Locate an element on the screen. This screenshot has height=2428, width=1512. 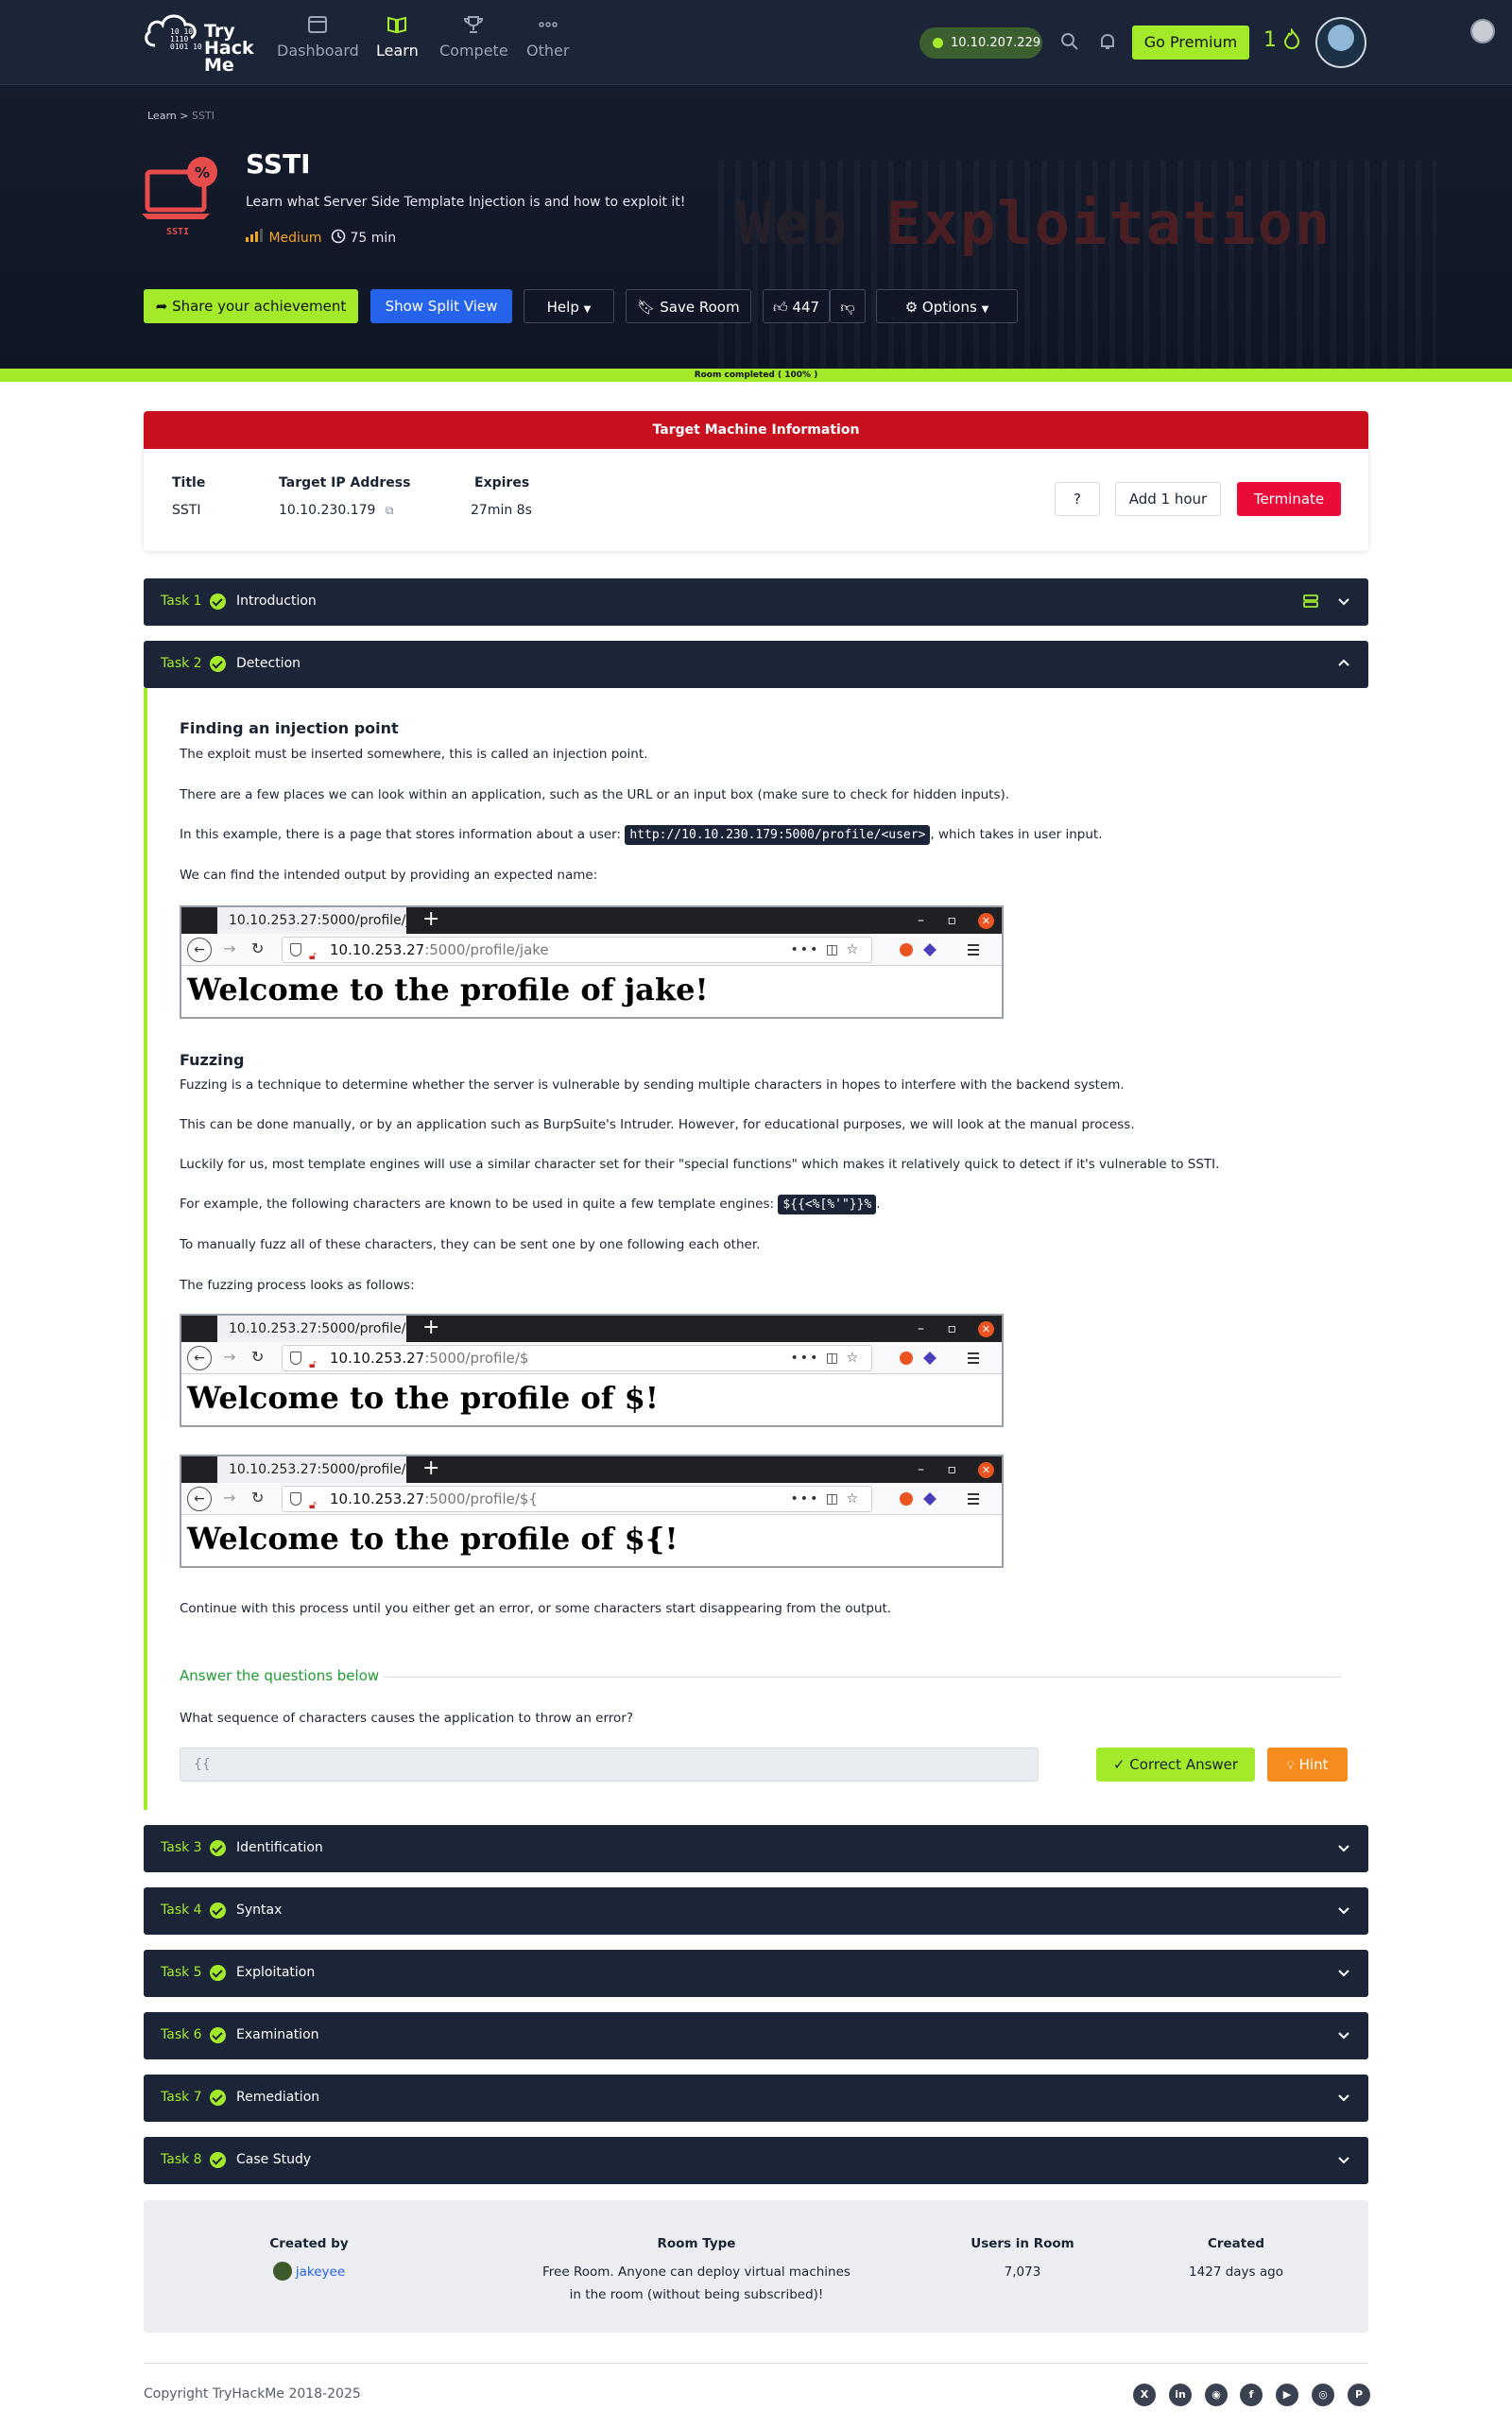
user-avatar is located at coordinates (1340, 42).